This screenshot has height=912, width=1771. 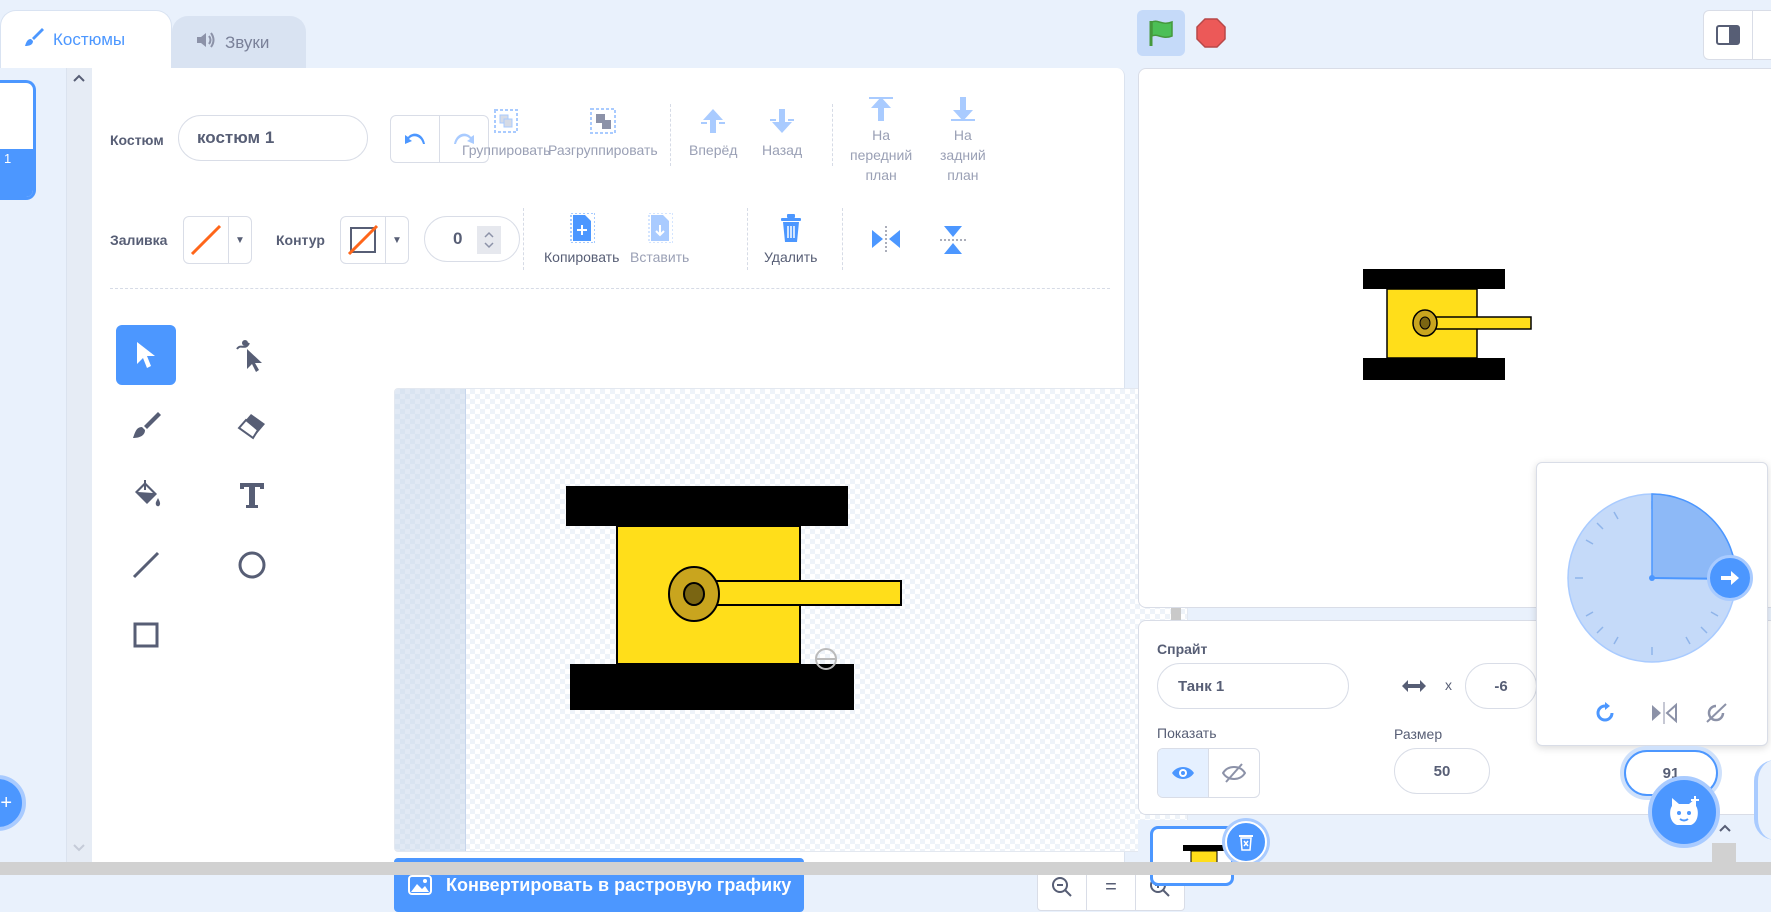 I want to click on undo-button, so click(x=415, y=139).